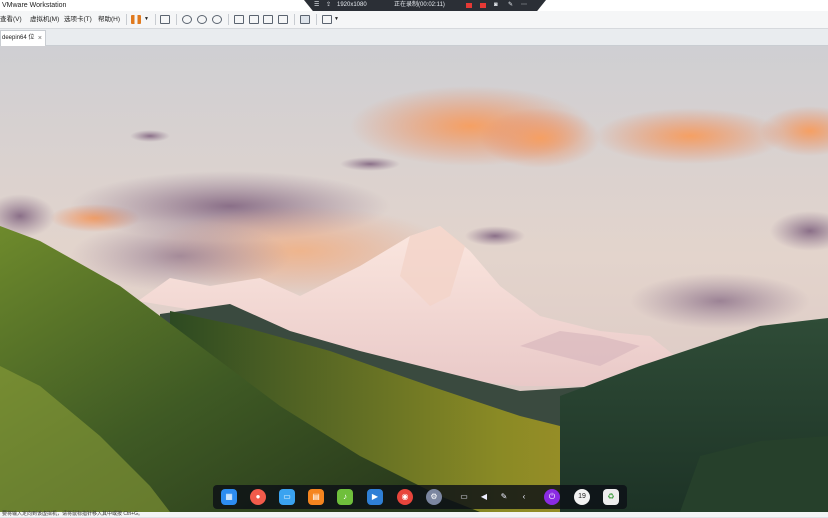  What do you see at coordinates (18, 38) in the screenshot?
I see `tab-label: deepin64 位` at bounding box center [18, 38].